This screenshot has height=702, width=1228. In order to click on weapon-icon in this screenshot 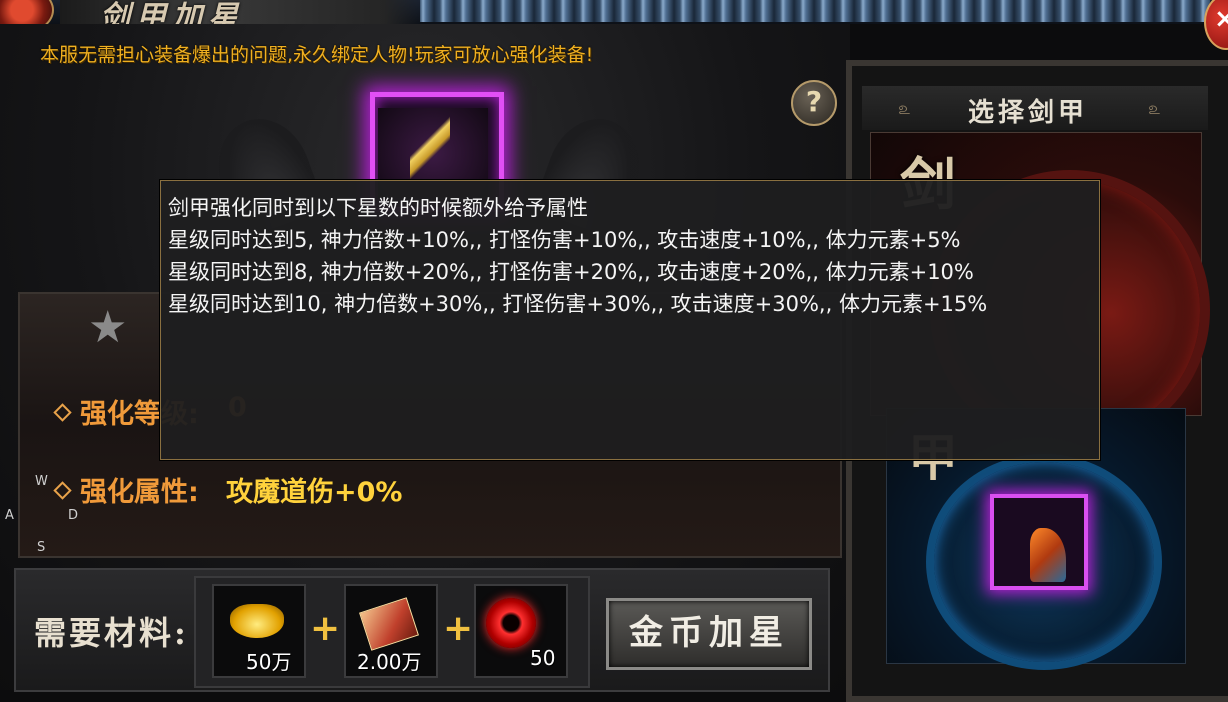, I will do `click(430, 148)`.